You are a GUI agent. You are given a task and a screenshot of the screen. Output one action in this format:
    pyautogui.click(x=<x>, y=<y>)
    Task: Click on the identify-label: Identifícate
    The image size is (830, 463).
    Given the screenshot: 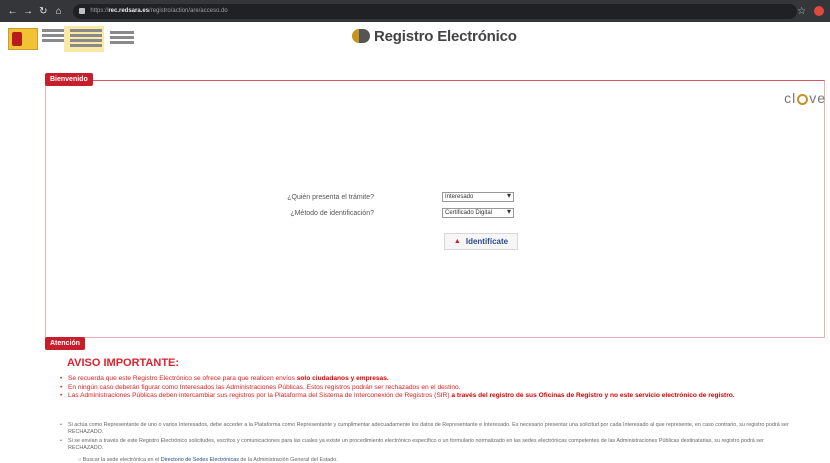 What is the action you would take?
    pyautogui.click(x=487, y=241)
    